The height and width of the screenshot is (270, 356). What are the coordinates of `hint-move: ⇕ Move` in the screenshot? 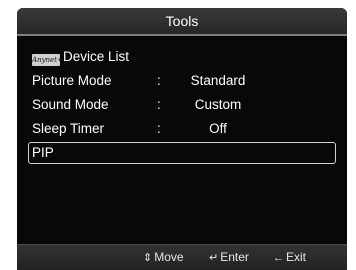 It's located at (163, 257).